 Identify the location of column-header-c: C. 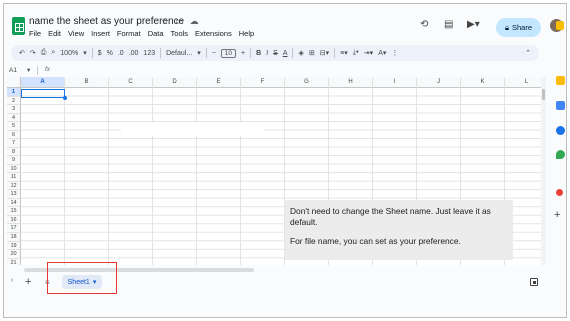
(131, 82).